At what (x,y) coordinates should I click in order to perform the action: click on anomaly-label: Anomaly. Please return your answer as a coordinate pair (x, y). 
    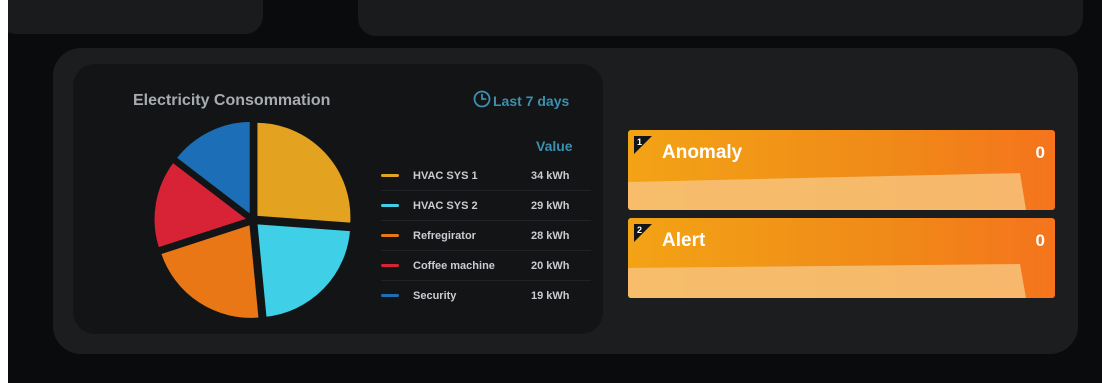
    Looking at the image, I should click on (702, 152).